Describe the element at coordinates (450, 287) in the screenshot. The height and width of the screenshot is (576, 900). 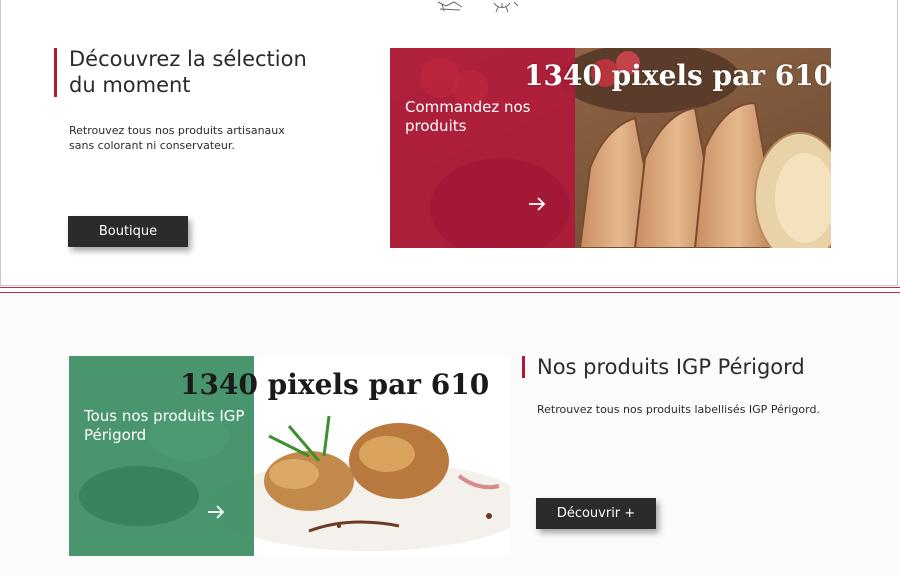
I see `section-divider` at that location.